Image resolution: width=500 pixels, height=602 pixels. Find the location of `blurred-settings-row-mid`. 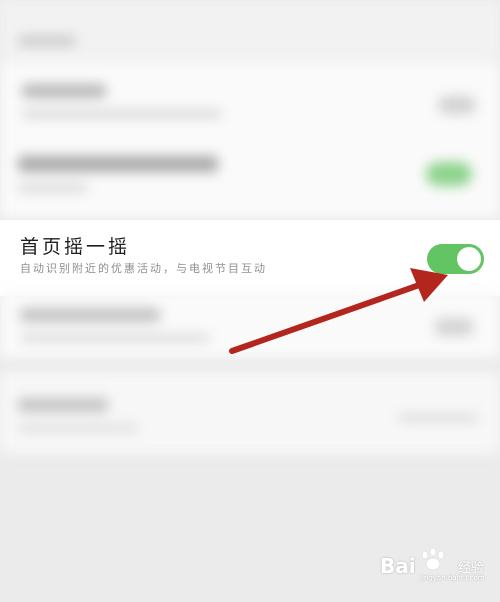

blurred-settings-row-mid is located at coordinates (250, 324).